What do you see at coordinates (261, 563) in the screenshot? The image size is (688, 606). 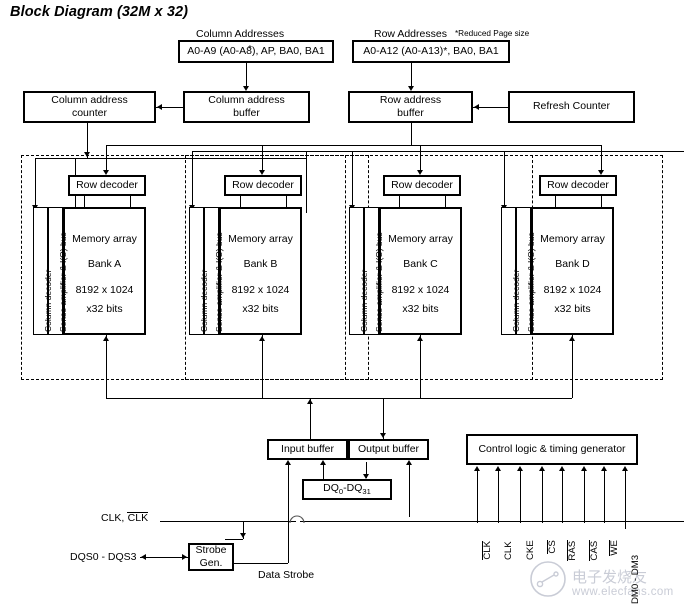 I see `wire-strobegen-out` at bounding box center [261, 563].